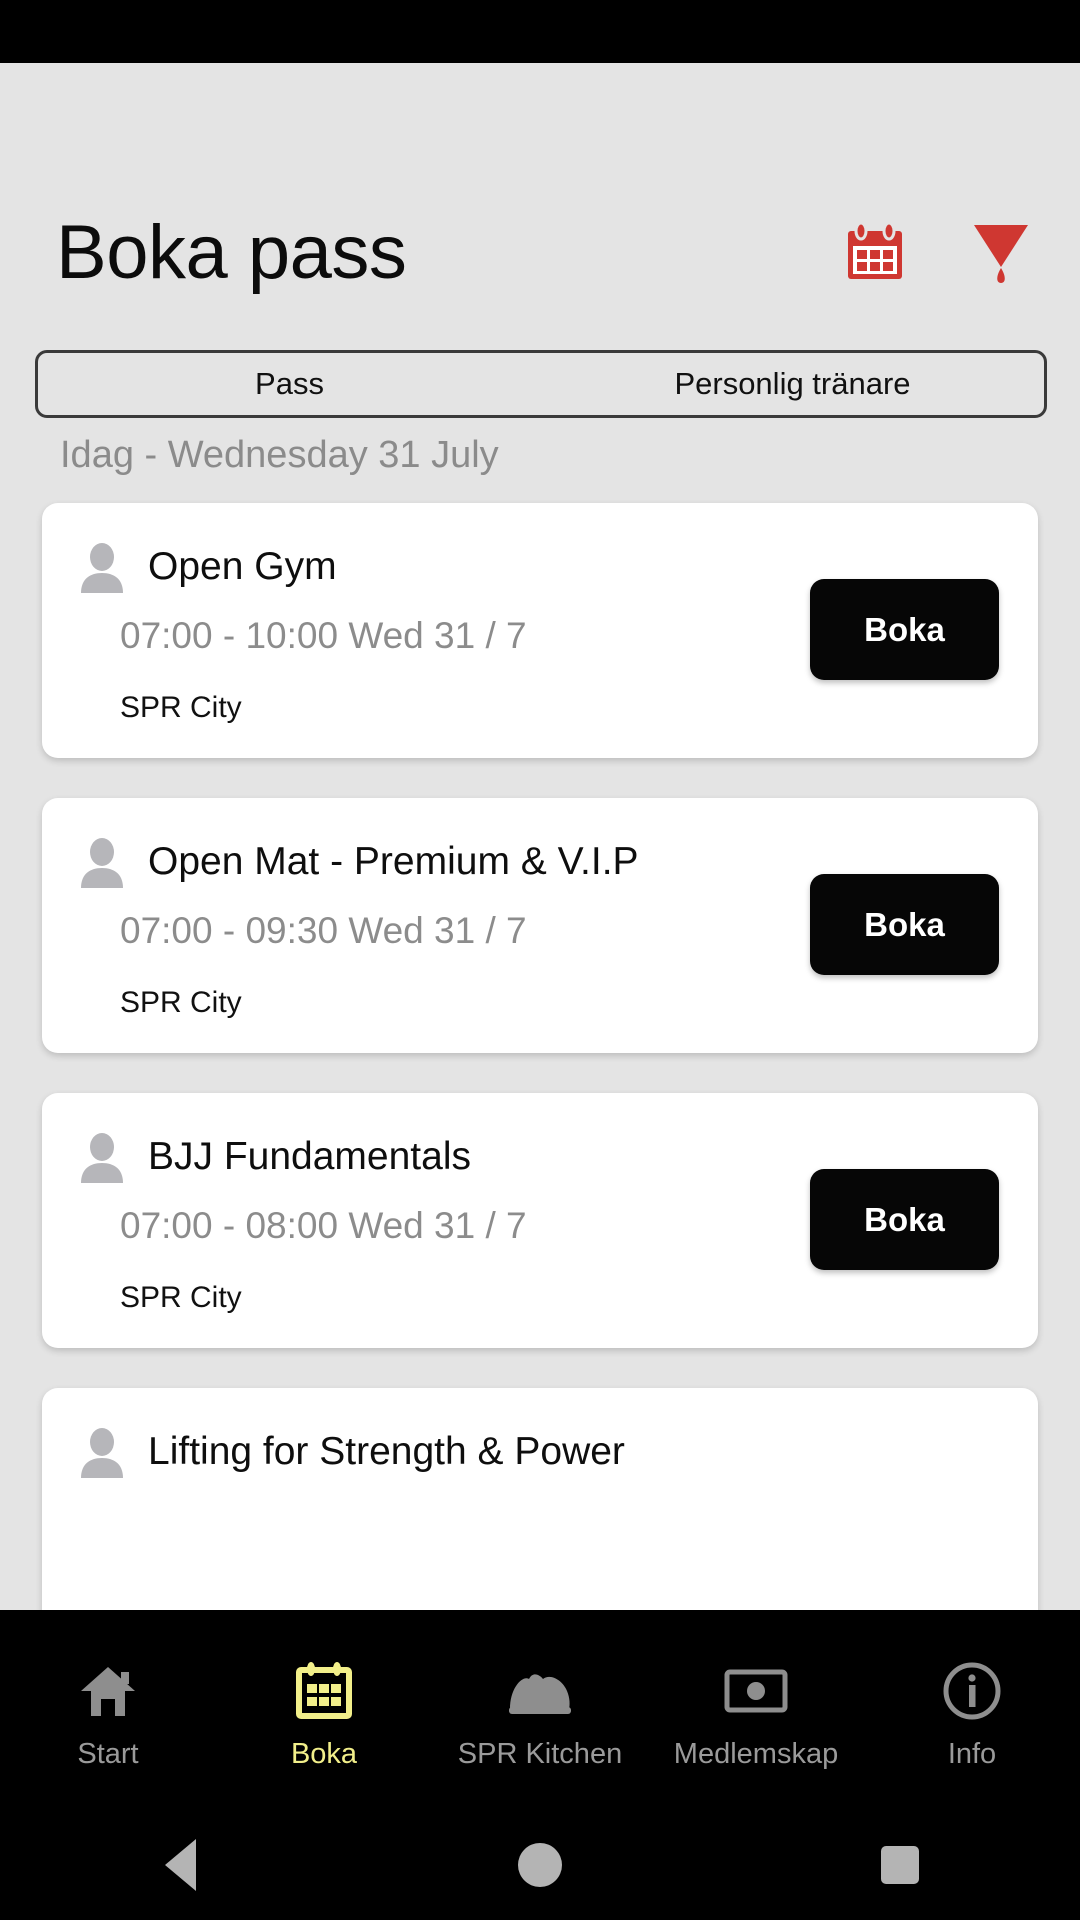  I want to click on filter-funnel-icon, so click(1001, 253).